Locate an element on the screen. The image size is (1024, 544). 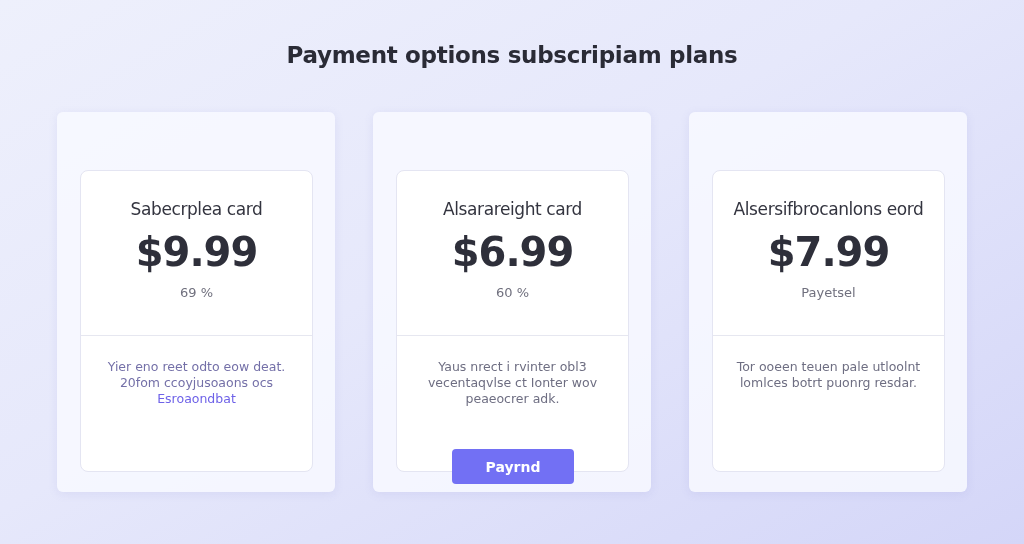
plan-note: 60 % is located at coordinates (512, 292).